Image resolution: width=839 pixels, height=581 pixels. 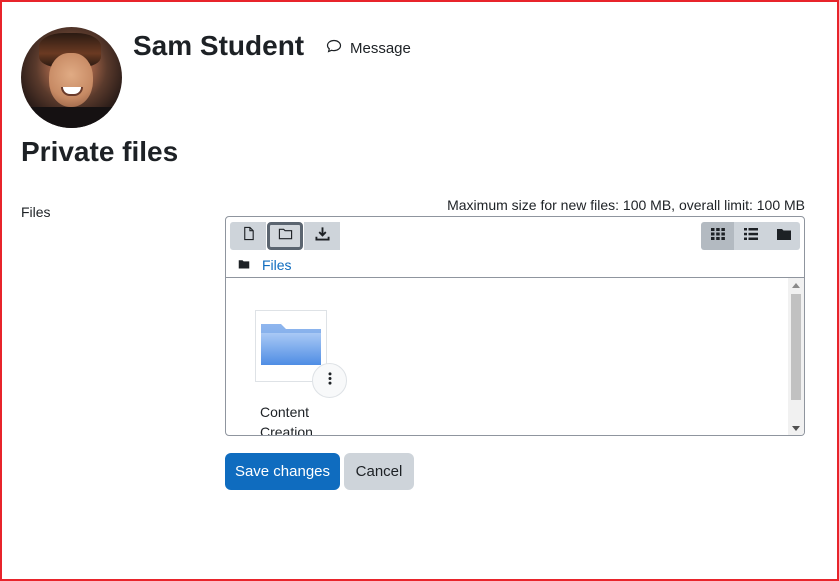 What do you see at coordinates (334, 48) in the screenshot?
I see `speech-bubble-icon` at bounding box center [334, 48].